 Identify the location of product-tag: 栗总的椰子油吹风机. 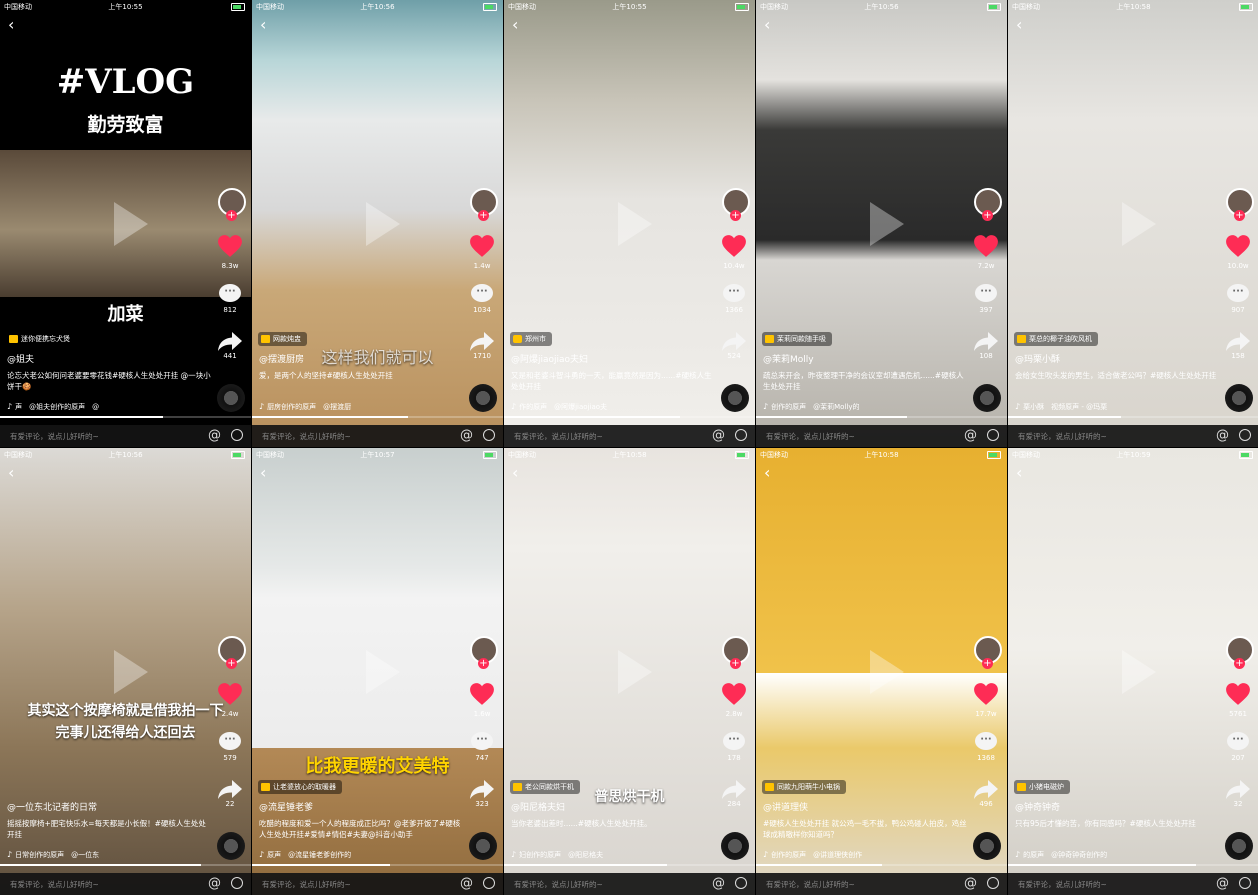
(1056, 339).